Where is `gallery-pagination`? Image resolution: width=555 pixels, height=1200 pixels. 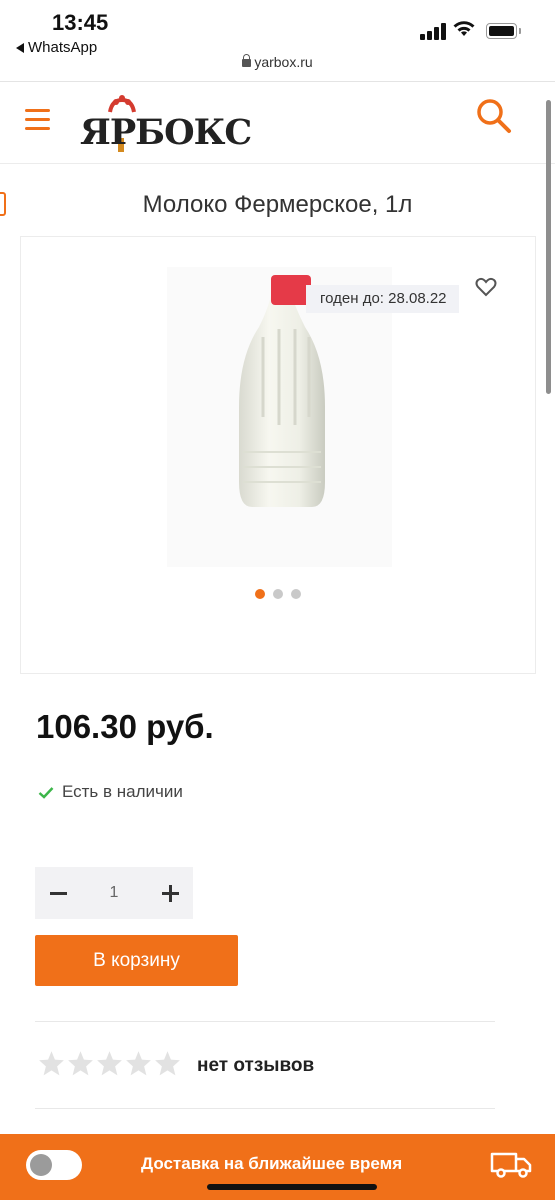 gallery-pagination is located at coordinates (278, 594).